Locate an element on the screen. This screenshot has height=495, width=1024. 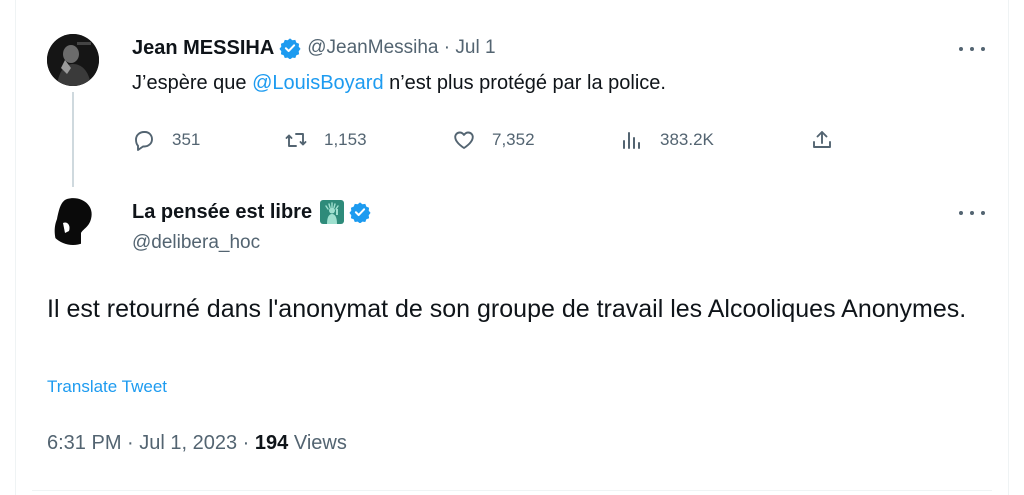
view-count: 383.2K is located at coordinates (687, 139).